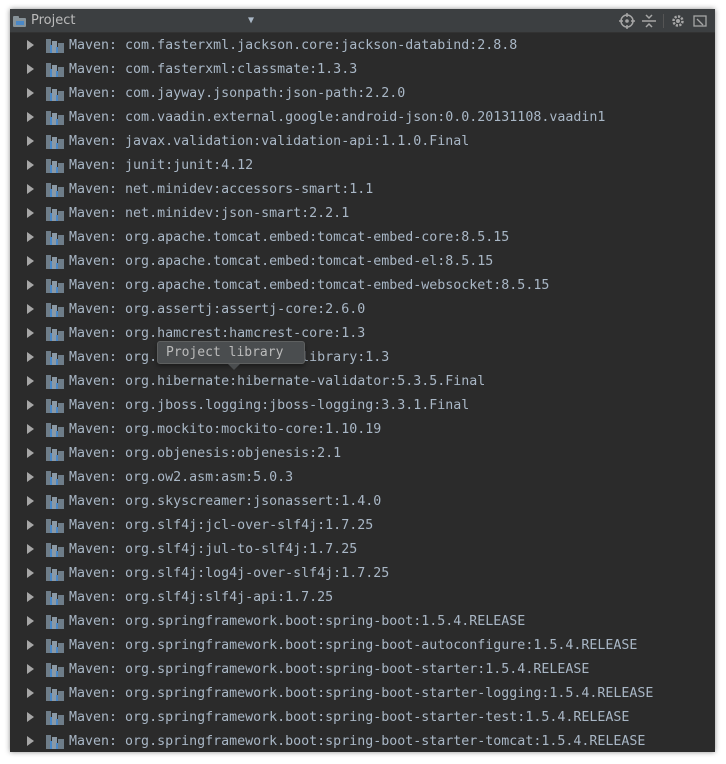  Describe the element at coordinates (362, 573) in the screenshot. I see `tree-row: Maven: org.slf4j:log4j-over-slf4j:1.7.25` at that location.